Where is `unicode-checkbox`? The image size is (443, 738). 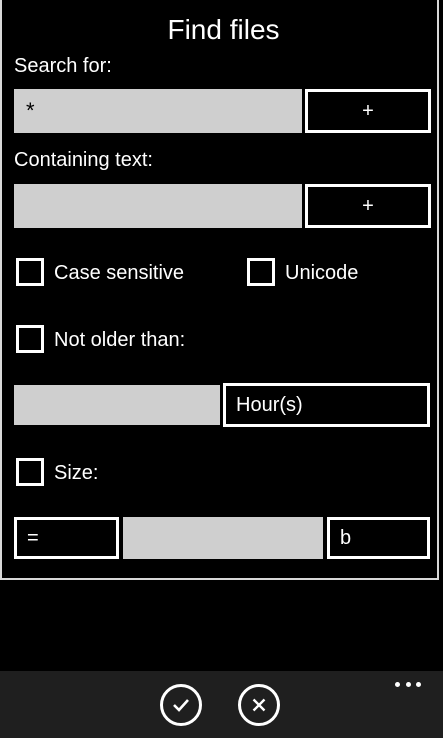
unicode-checkbox is located at coordinates (261, 272).